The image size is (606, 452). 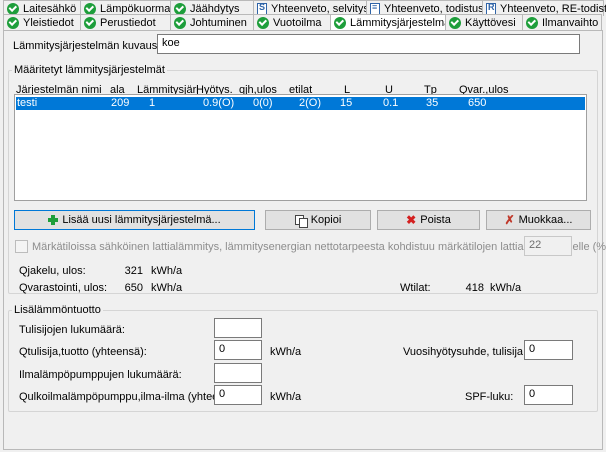 I want to click on qvarastointi-label: Qvarastointi, ulos:, so click(x=63, y=288).